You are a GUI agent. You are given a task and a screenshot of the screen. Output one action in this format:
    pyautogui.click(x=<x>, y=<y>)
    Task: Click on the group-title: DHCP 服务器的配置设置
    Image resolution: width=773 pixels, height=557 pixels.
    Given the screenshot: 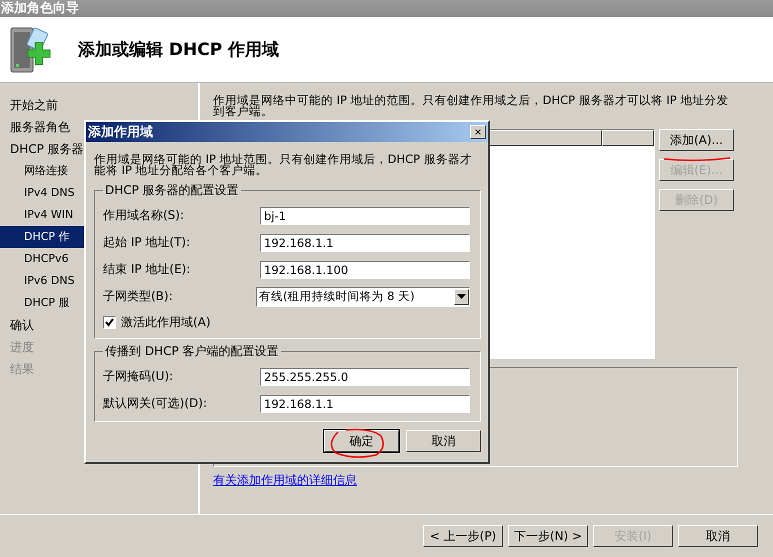 What is the action you would take?
    pyautogui.click(x=172, y=190)
    